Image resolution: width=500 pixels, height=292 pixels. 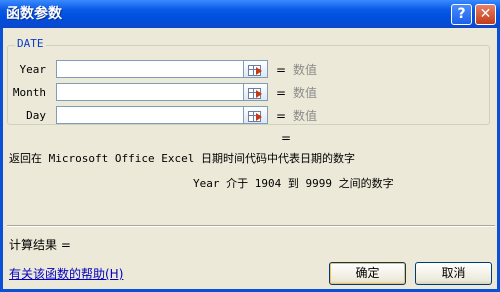 What do you see at coordinates (461, 14) in the screenshot?
I see `help-button: ?` at bounding box center [461, 14].